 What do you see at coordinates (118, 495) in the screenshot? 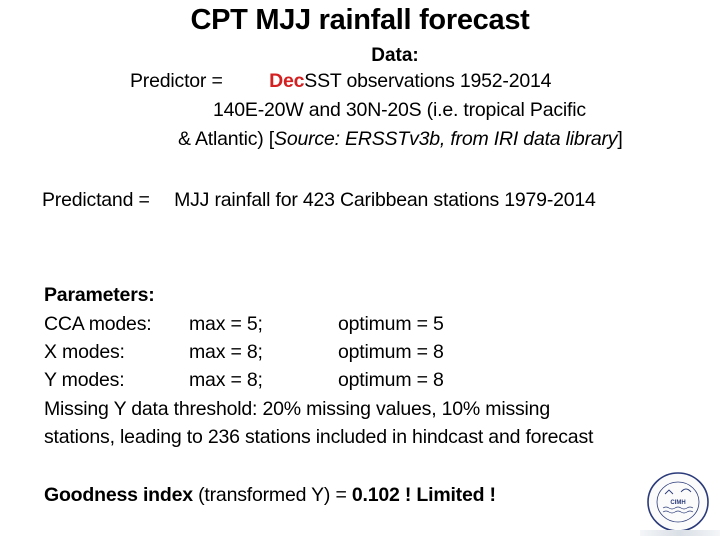
I see `goodness-label: Goodness index` at bounding box center [118, 495].